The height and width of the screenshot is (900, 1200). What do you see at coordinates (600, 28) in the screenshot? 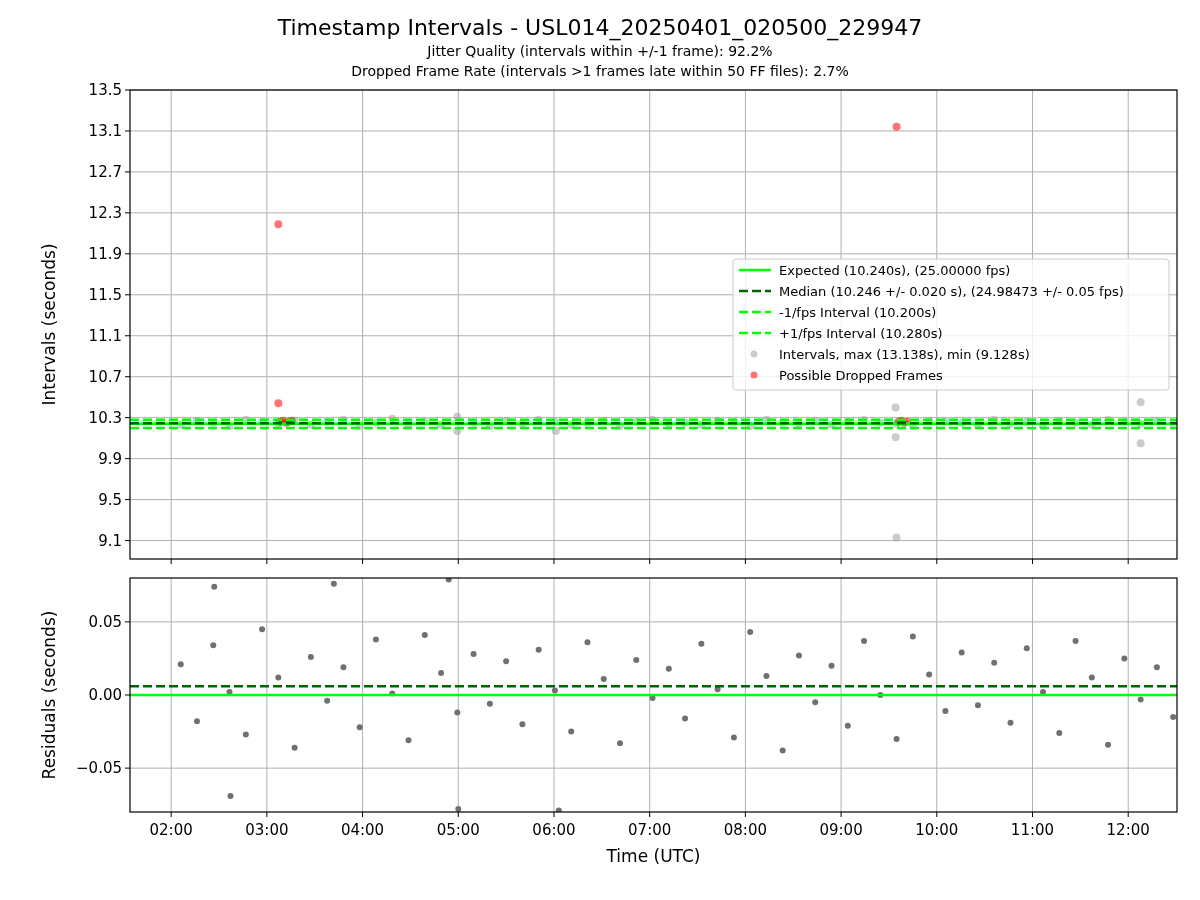
I see `figure-title: Timestamp Intervals - USL014_20250401_020500_229947` at bounding box center [600, 28].